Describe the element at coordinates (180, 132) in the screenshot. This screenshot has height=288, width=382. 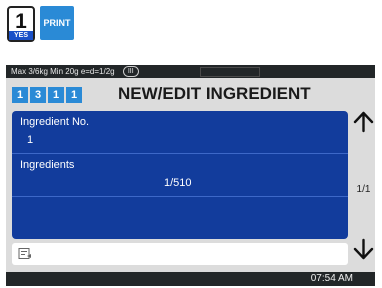
I see `ingredient-no-field: Ingredient No. 1` at that location.